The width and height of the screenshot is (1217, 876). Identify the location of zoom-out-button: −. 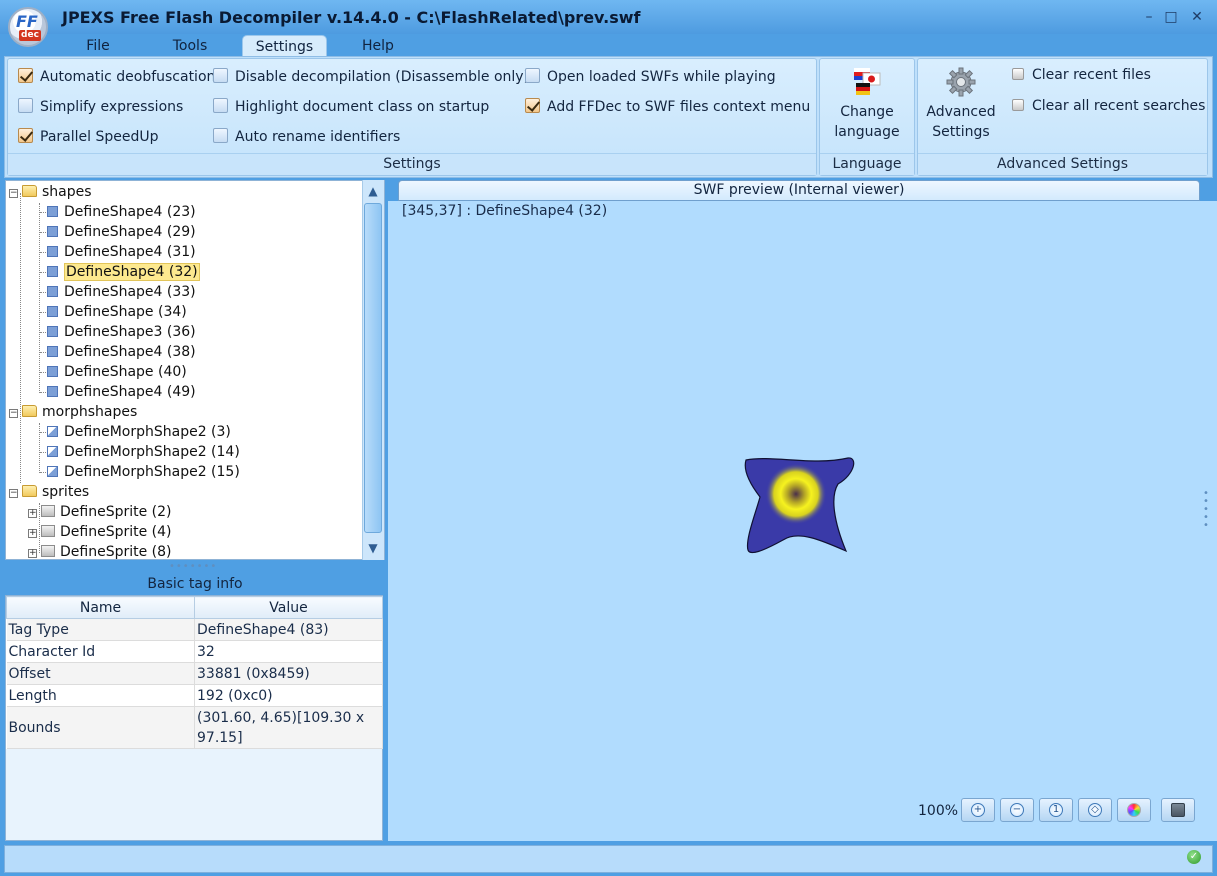
(1017, 810).